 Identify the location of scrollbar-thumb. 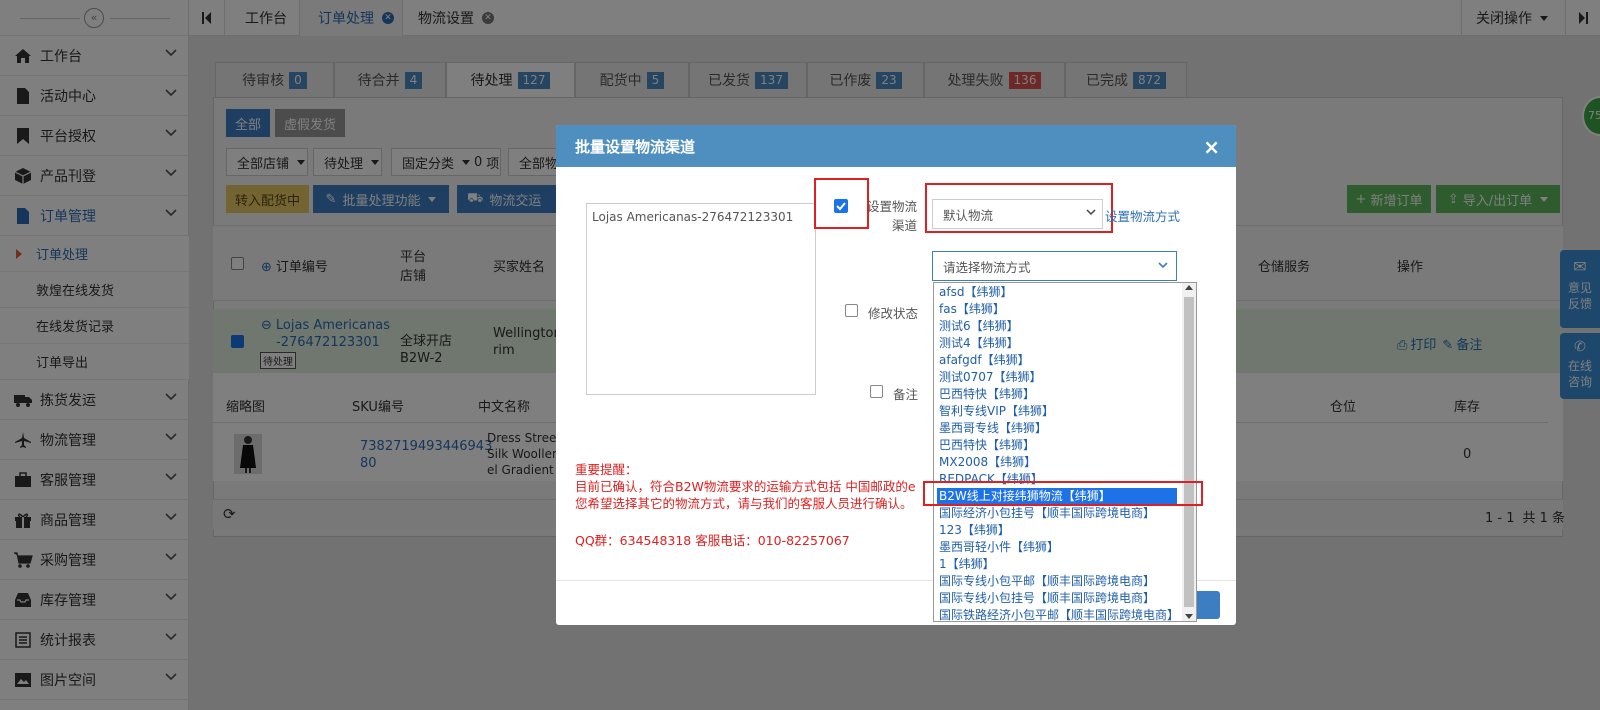
(1189, 452).